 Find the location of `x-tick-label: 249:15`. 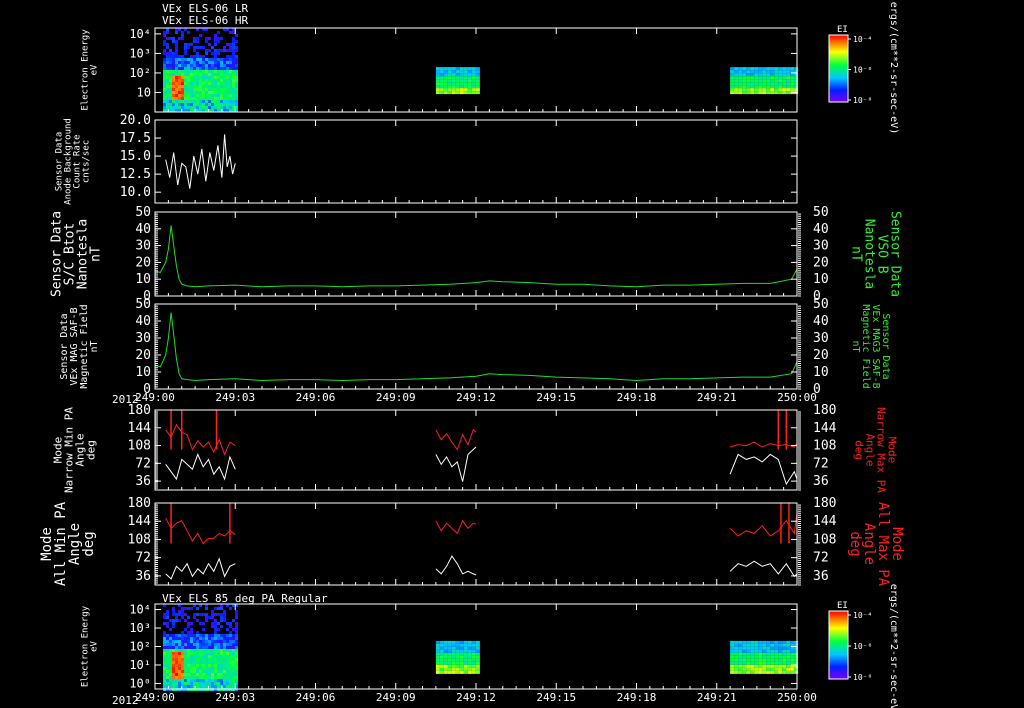

x-tick-label: 249:15 is located at coordinates (556, 697).